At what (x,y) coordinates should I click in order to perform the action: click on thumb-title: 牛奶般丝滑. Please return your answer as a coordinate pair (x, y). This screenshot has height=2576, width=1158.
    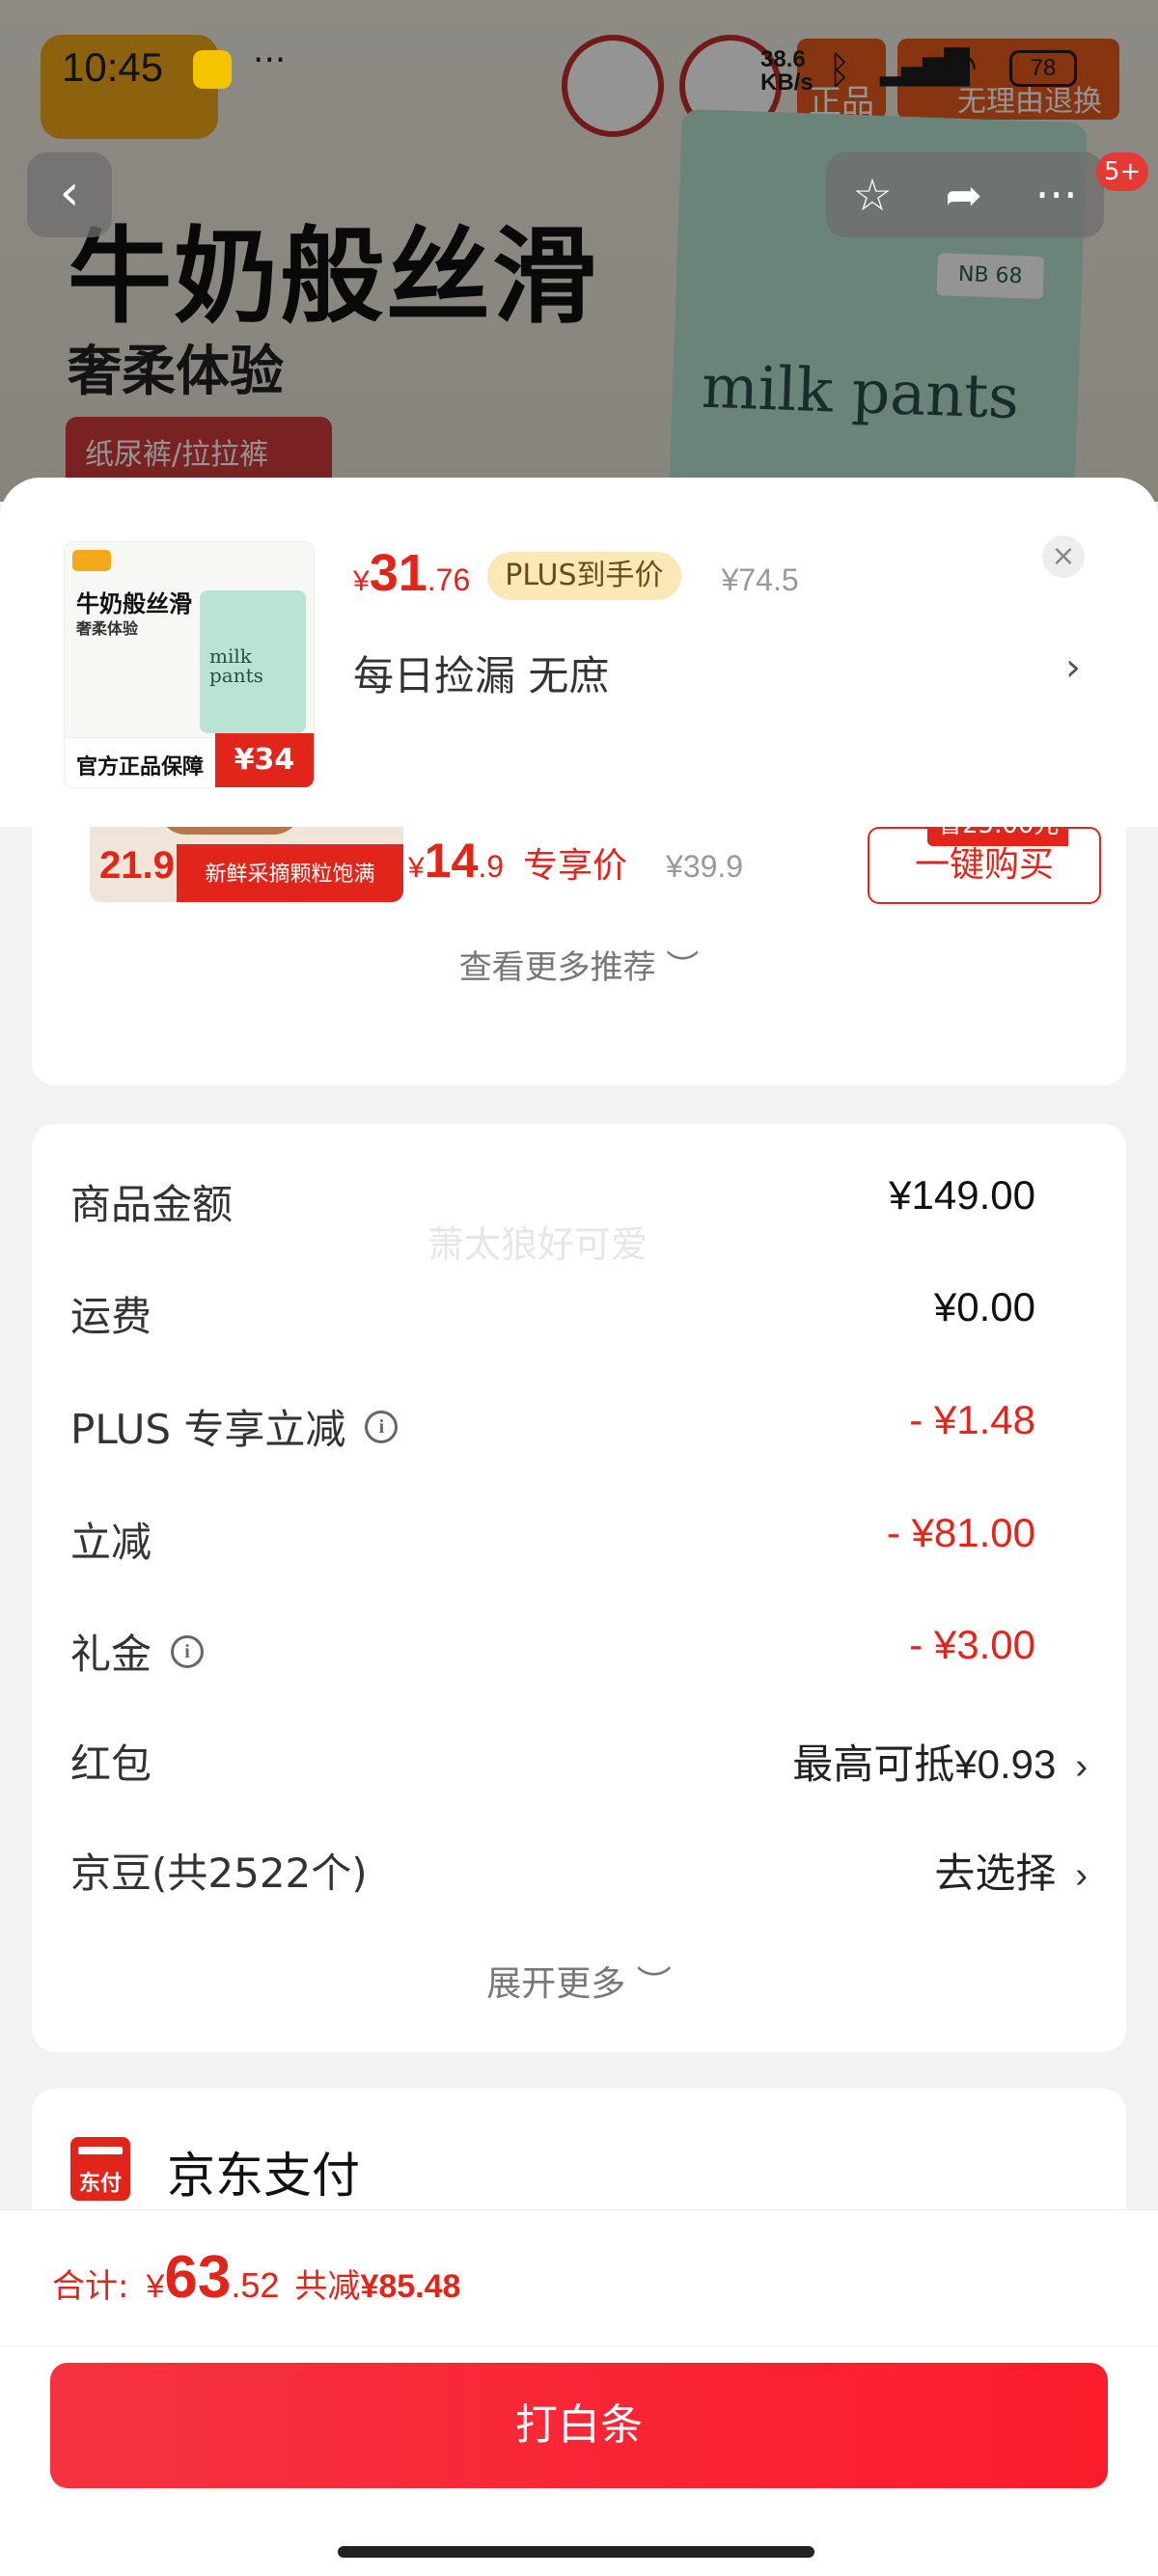
    Looking at the image, I should click on (134, 603).